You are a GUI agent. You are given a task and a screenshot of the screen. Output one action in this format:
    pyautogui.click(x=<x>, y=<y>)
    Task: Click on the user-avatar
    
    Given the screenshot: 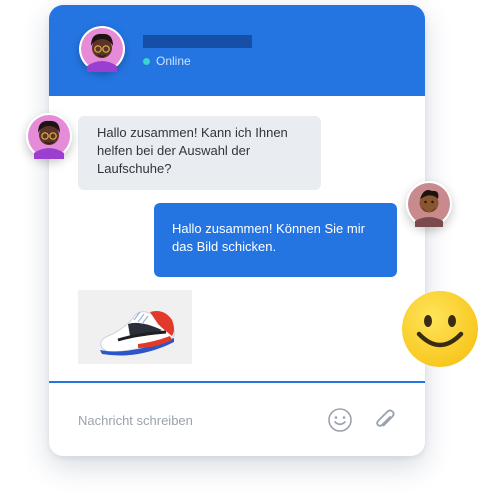 What is the action you would take?
    pyautogui.click(x=429, y=204)
    